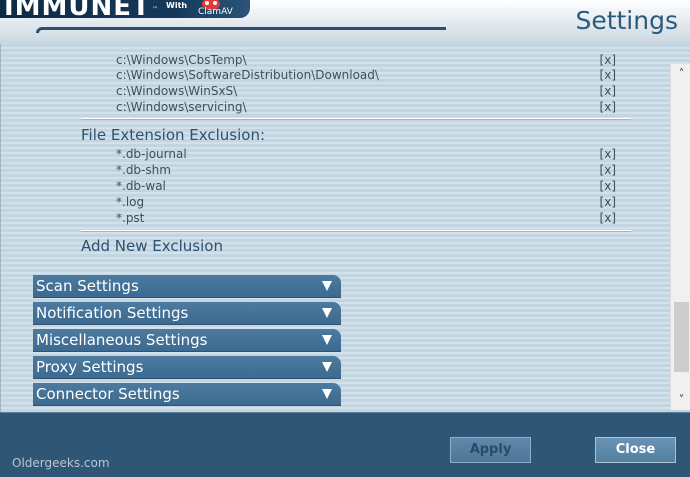 The width and height of the screenshot is (690, 477). Describe the element at coordinates (141, 186) in the screenshot. I see `extension-exclusion-text: *.db-wal` at that location.